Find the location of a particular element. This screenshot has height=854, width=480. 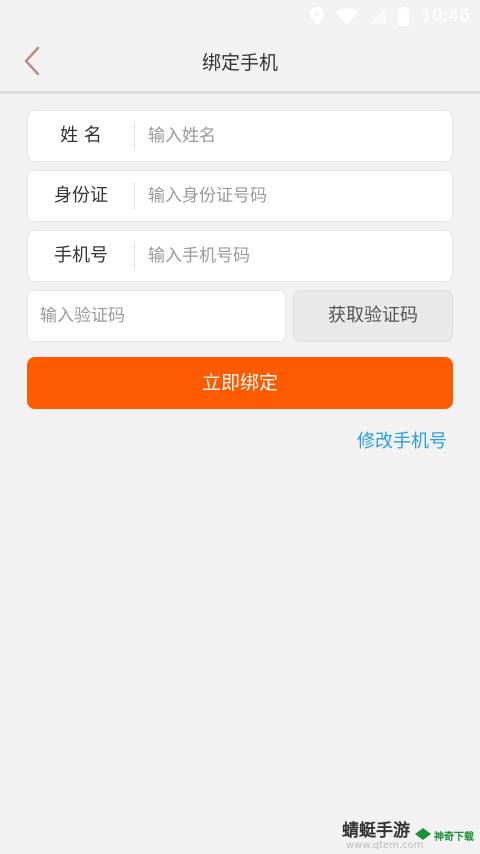

chevron-left-icon is located at coordinates (32, 63).